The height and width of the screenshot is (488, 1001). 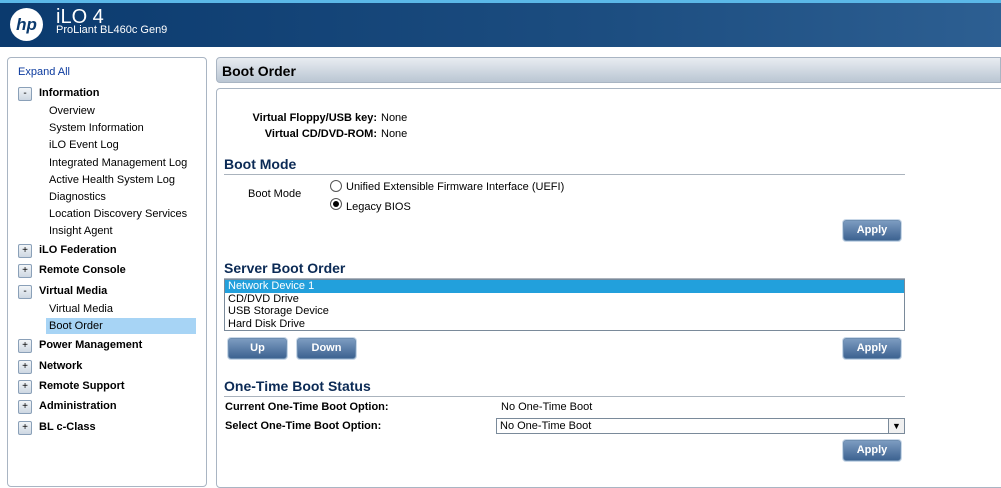 What do you see at coordinates (90, 345) in the screenshot?
I see `nav-group: Power Management` at bounding box center [90, 345].